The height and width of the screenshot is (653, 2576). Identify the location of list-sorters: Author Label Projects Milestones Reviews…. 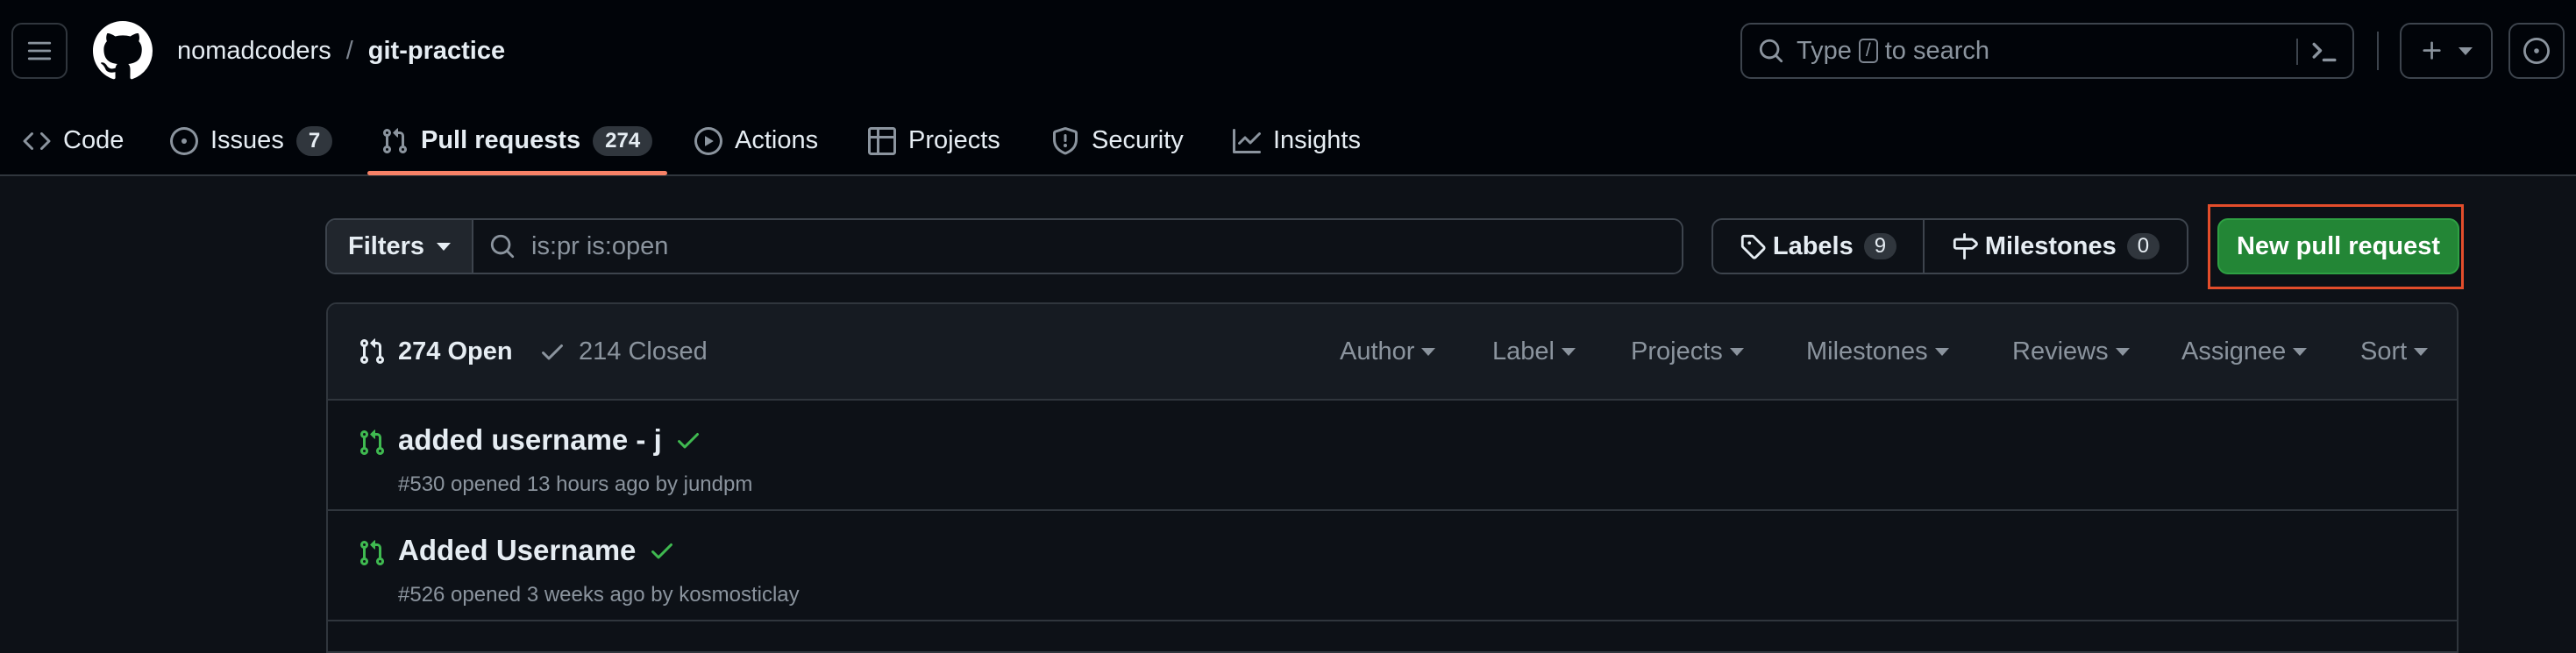
(1392, 351).